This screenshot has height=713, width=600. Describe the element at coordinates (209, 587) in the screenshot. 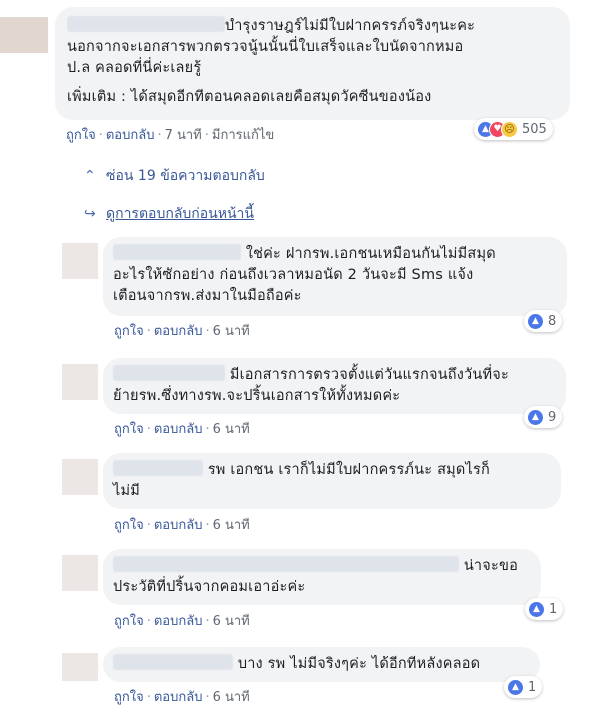

I see `reply-text-line: ประวัติที่ปริ้นจากคอมเอาอ่ะค่ะ` at that location.